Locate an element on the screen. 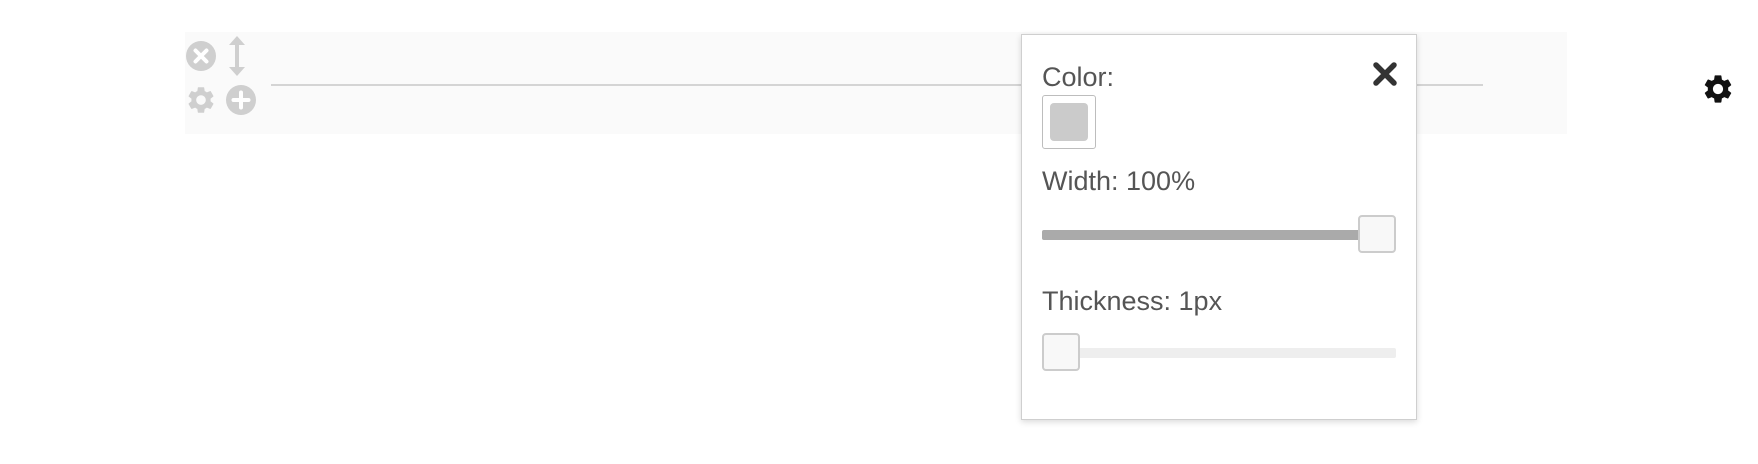 This screenshot has width=1758, height=464. thickness-slider is located at coordinates (1219, 353).